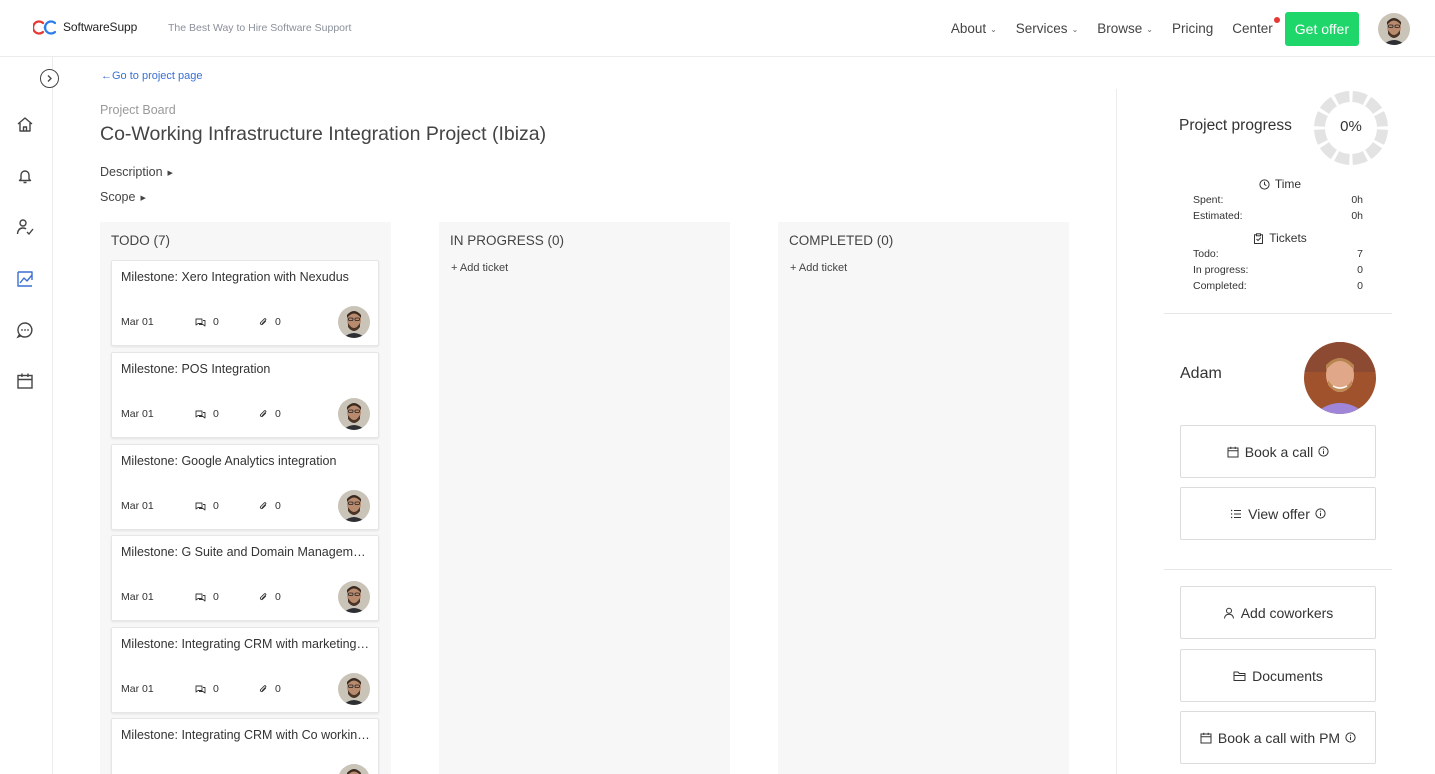 The height and width of the screenshot is (774, 1435). What do you see at coordinates (1351, 126) in the screenshot?
I see `progress-value: 0%` at bounding box center [1351, 126].